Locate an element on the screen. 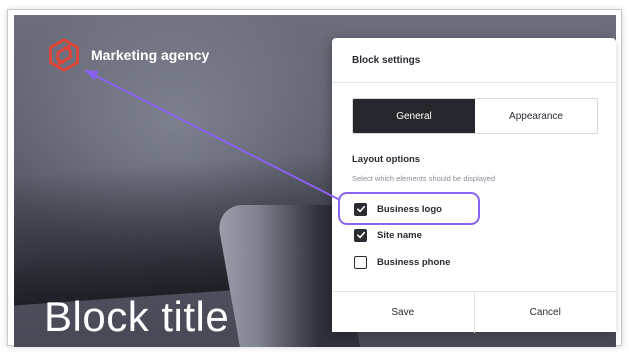 The image size is (629, 352). business-logo-checkbox is located at coordinates (360, 209).